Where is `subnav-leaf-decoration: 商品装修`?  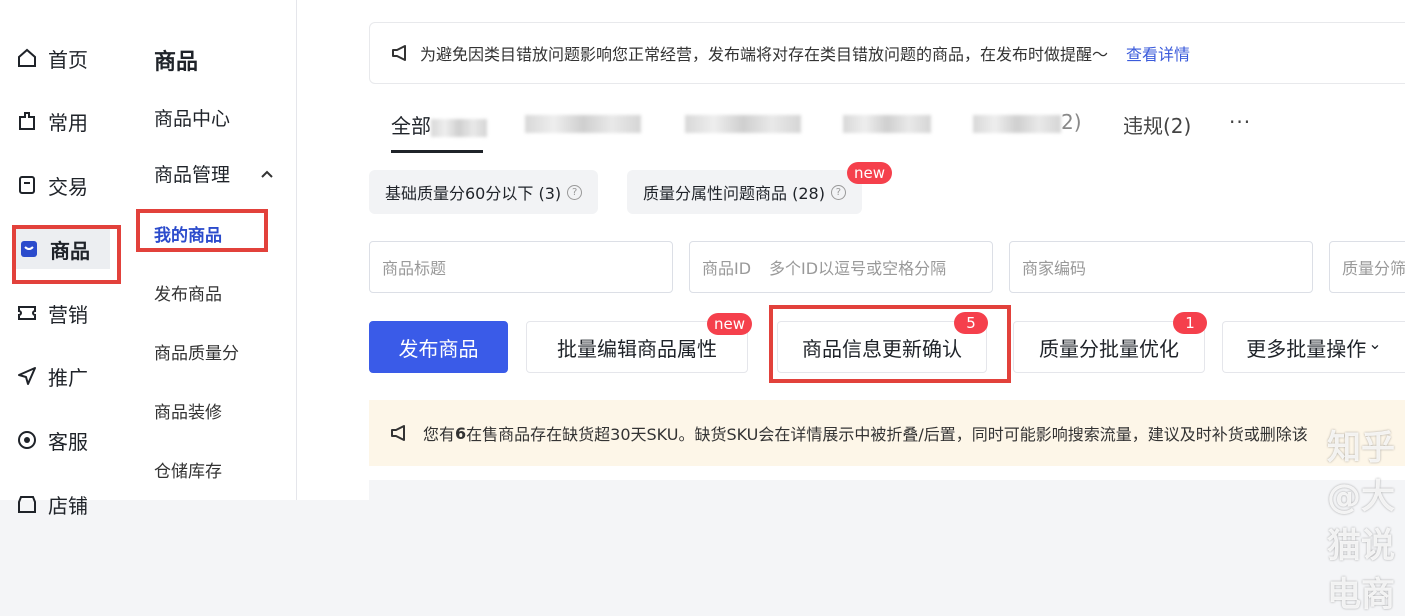
subnav-leaf-decoration: 商品装修 is located at coordinates (188, 410).